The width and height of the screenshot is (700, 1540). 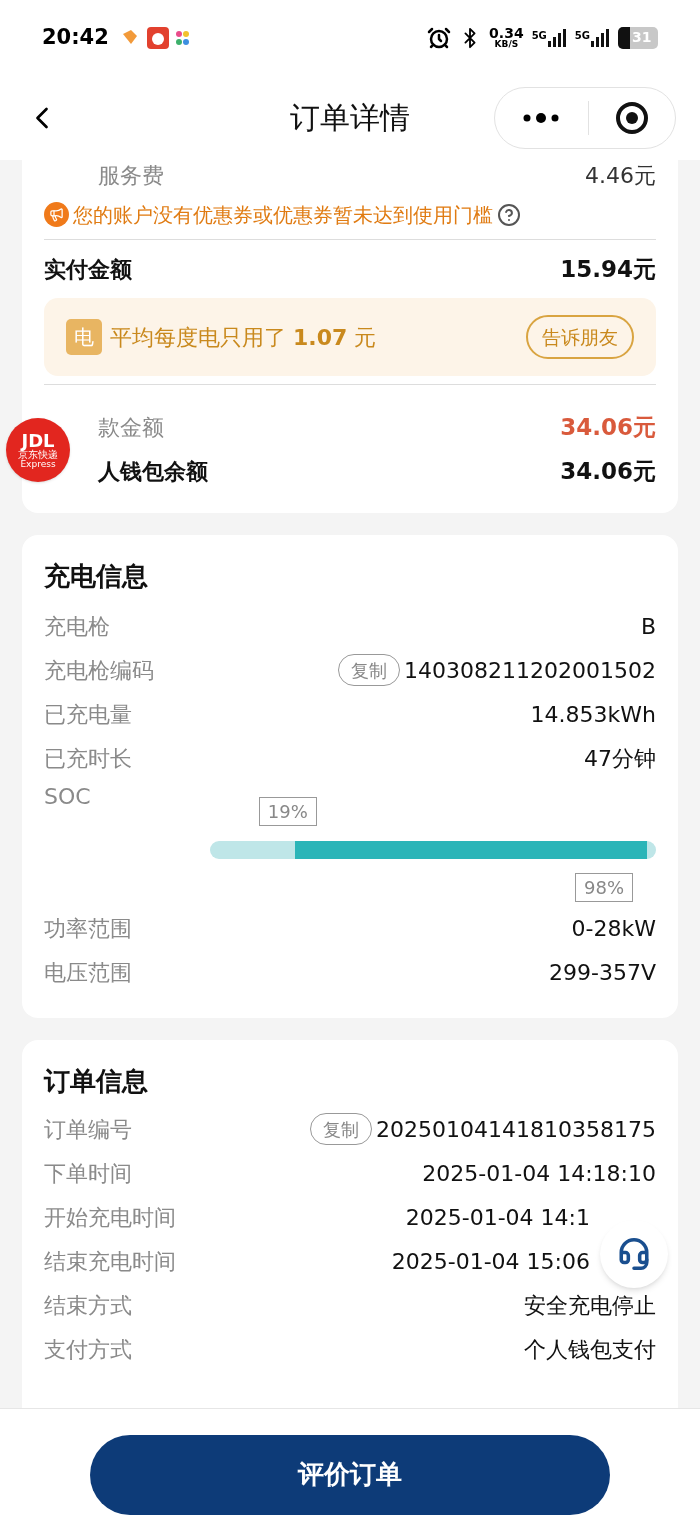 I want to click on review-order-button: 评价订单, so click(x=350, y=1474).